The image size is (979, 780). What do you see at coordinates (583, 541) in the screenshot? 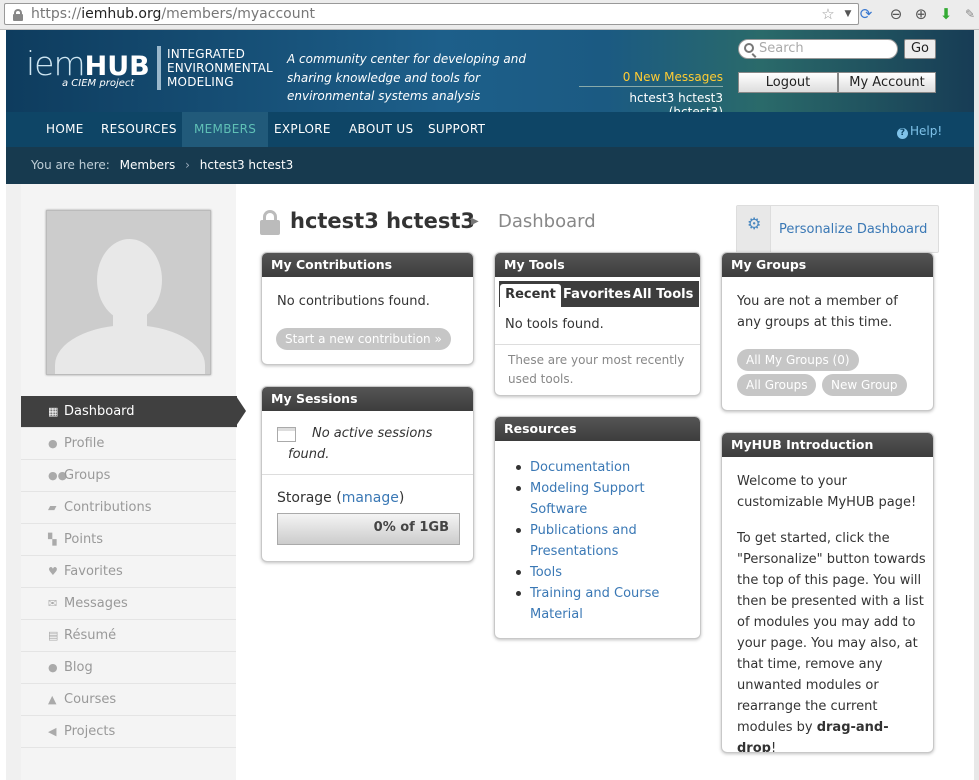
I see `resource-link-publications: Publications and Presentations` at bounding box center [583, 541].